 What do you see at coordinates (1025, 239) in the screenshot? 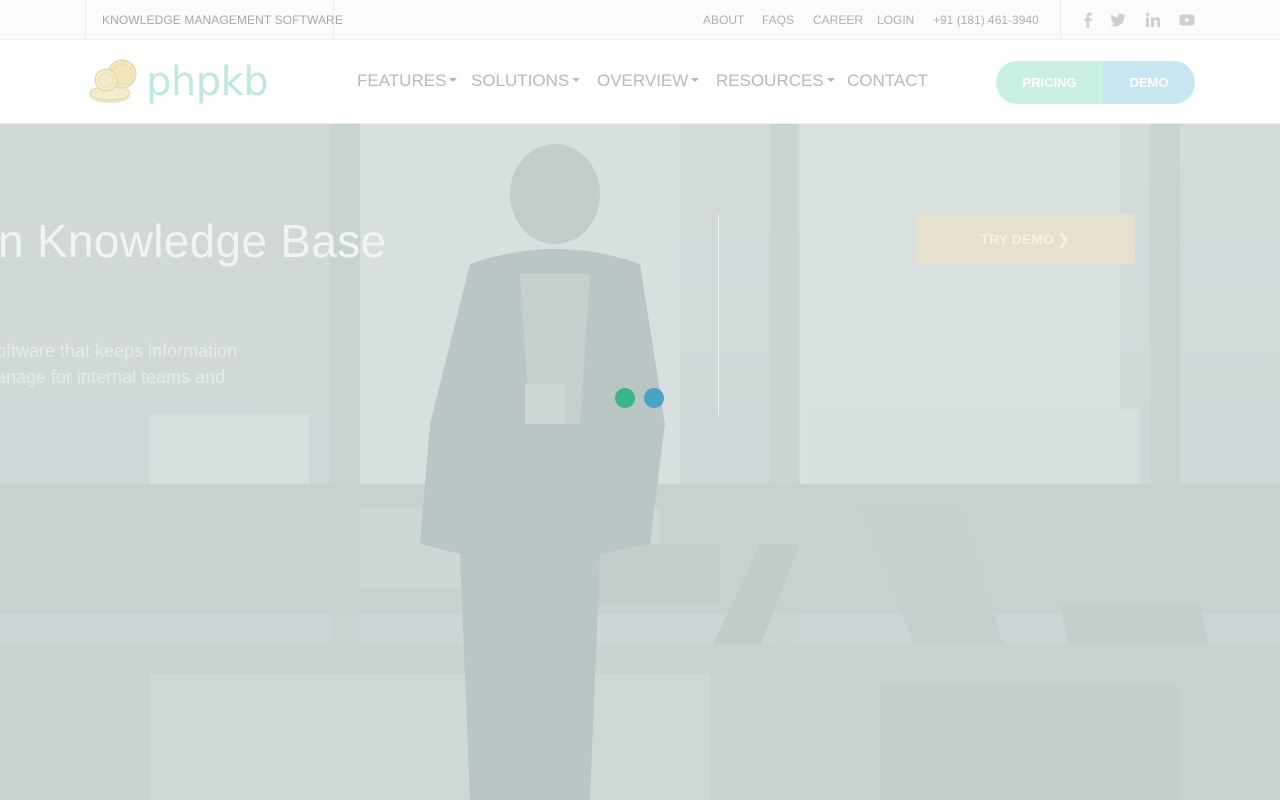
I see `try-demo-button: TRY DEMO ❯` at bounding box center [1025, 239].